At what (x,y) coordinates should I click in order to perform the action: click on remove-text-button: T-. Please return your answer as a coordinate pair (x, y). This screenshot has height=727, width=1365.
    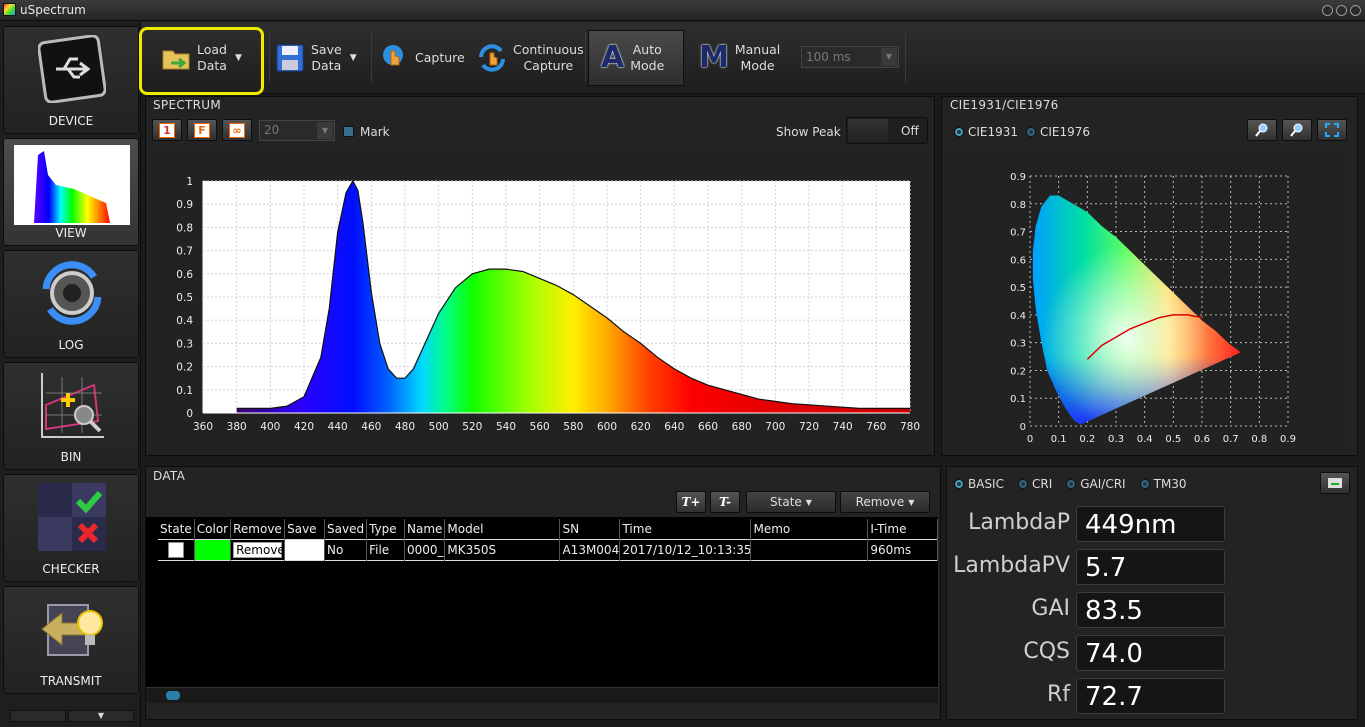
    Looking at the image, I should click on (725, 502).